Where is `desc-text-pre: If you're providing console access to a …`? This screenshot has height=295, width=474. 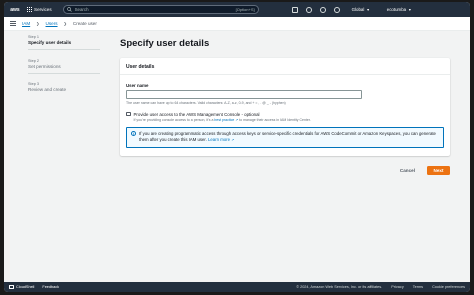 desc-text-pre: If you're providing console access to a … is located at coordinates (173, 119).